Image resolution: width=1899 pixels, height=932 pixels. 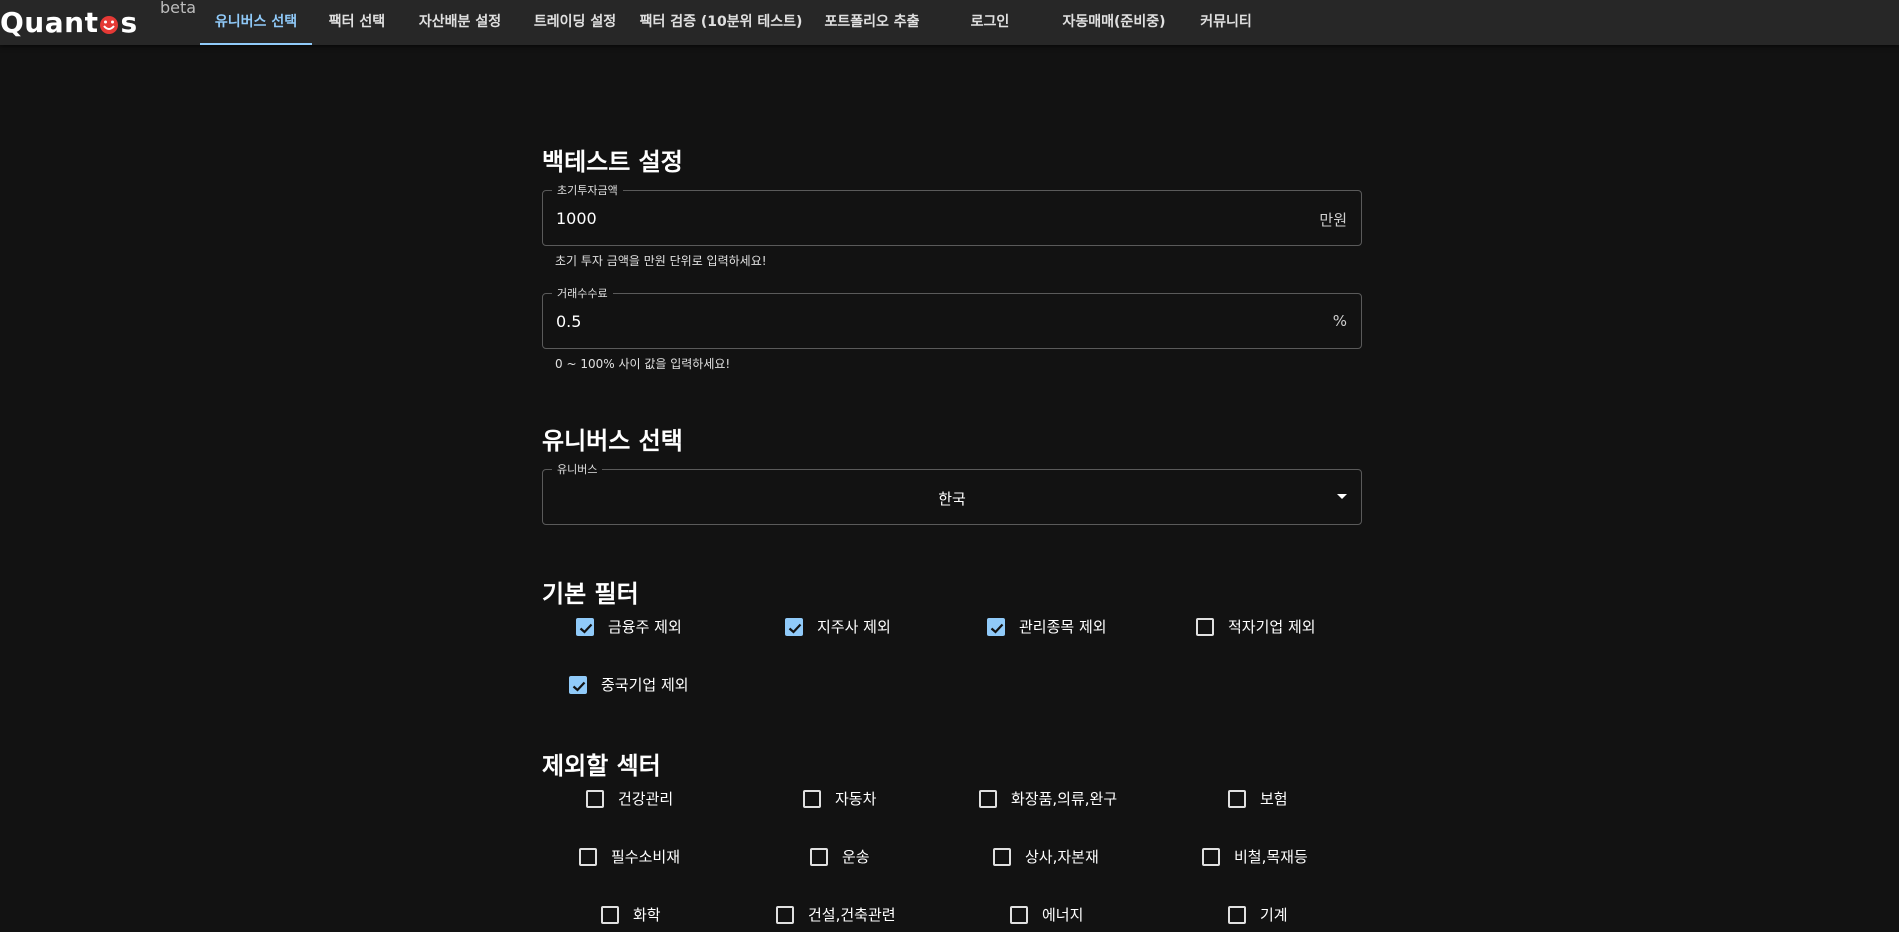 What do you see at coordinates (575, 22) in the screenshot?
I see `tab-trading: 트레이딩 설정` at bounding box center [575, 22].